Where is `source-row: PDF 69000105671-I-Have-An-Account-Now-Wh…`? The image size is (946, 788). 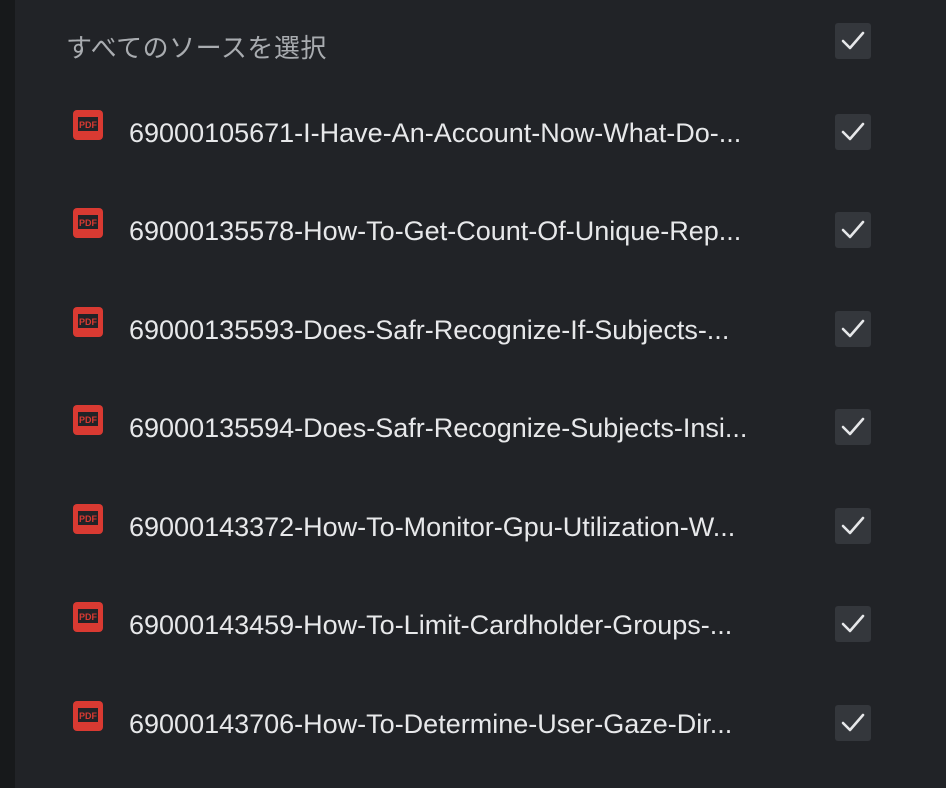
source-row: PDF 69000105671-I-Have-An-Account-Now-Wh… is located at coordinates (480, 133).